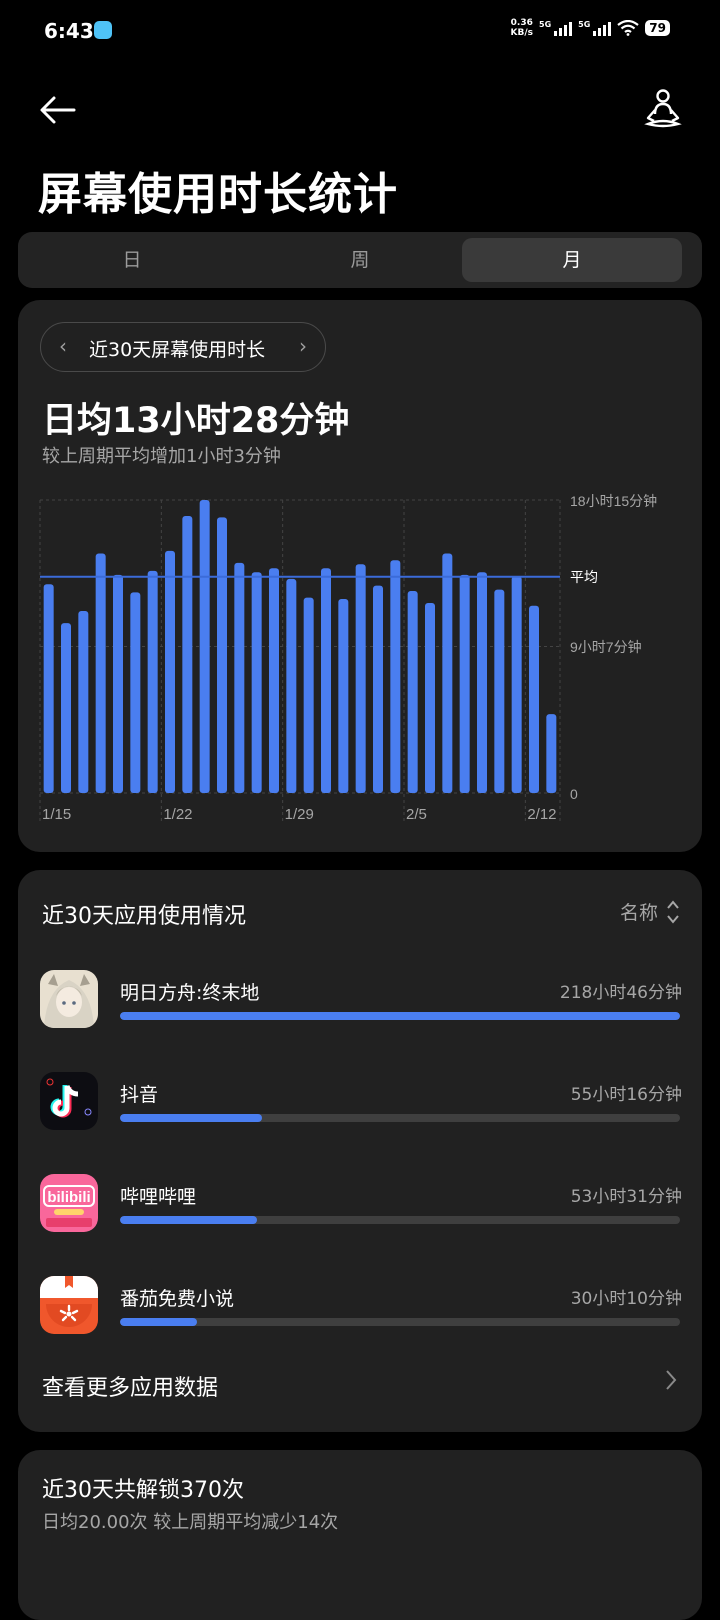 This screenshot has height=1620, width=720. Describe the element at coordinates (360, 1535) in the screenshot. I see `unlock-card: 近30天共解锁370次 日均20.00次 较上周期平均减少14次` at that location.